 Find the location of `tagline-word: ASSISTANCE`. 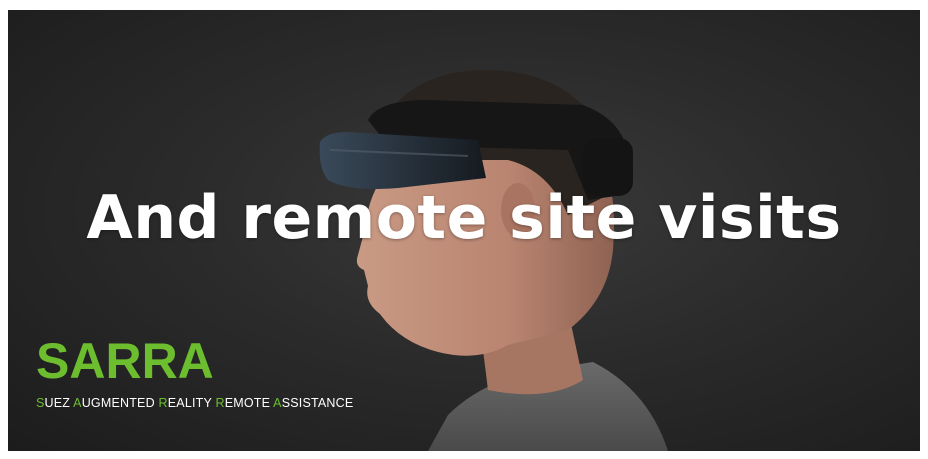

tagline-word: ASSISTANCE is located at coordinates (313, 403).